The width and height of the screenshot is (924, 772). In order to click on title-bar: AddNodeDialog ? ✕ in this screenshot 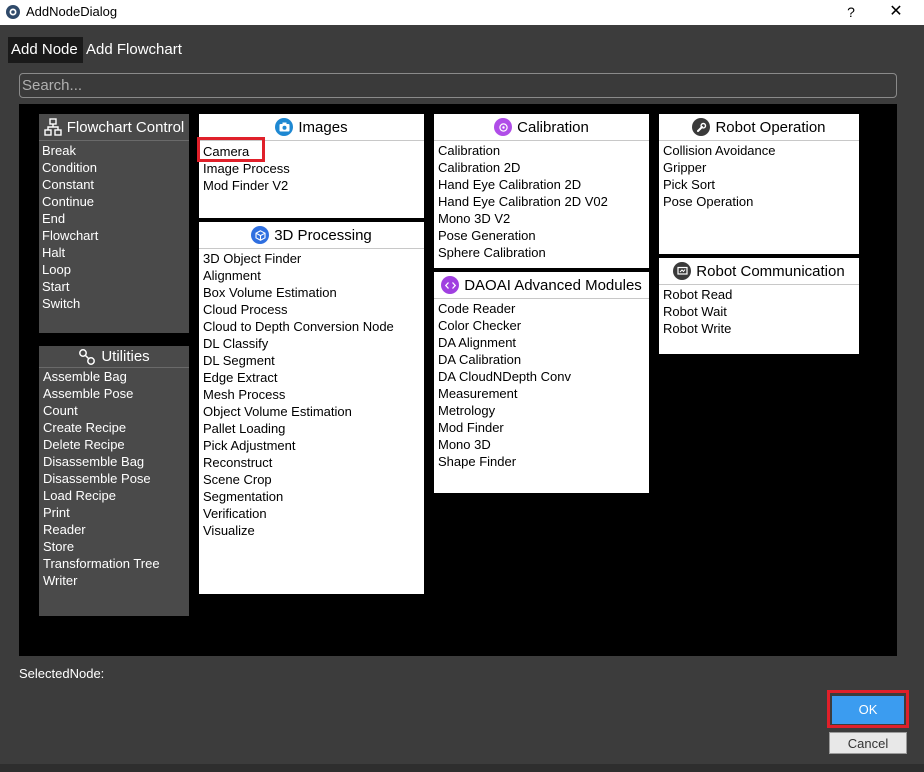, I will do `click(462, 12)`.